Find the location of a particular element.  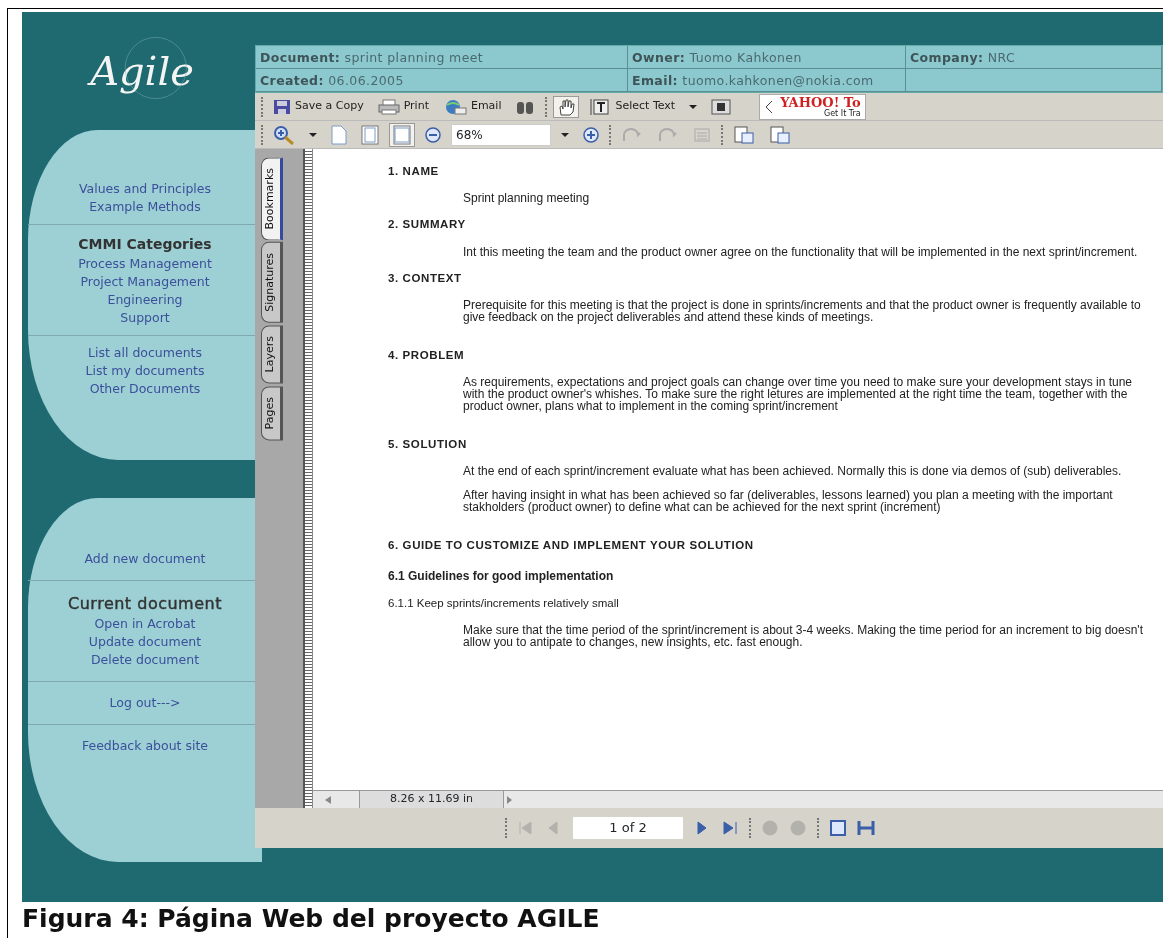

panel-tab: Bookmarks is located at coordinates (272, 199).